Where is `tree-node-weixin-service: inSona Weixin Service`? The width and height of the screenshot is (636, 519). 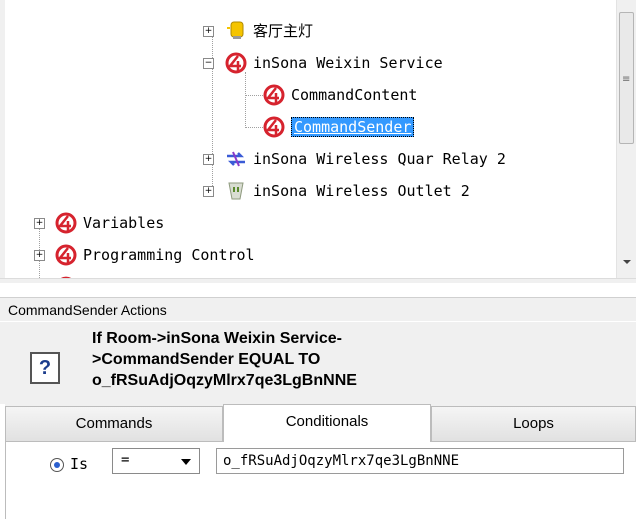 tree-node-weixin-service: inSona Weixin Service is located at coordinates (334, 63).